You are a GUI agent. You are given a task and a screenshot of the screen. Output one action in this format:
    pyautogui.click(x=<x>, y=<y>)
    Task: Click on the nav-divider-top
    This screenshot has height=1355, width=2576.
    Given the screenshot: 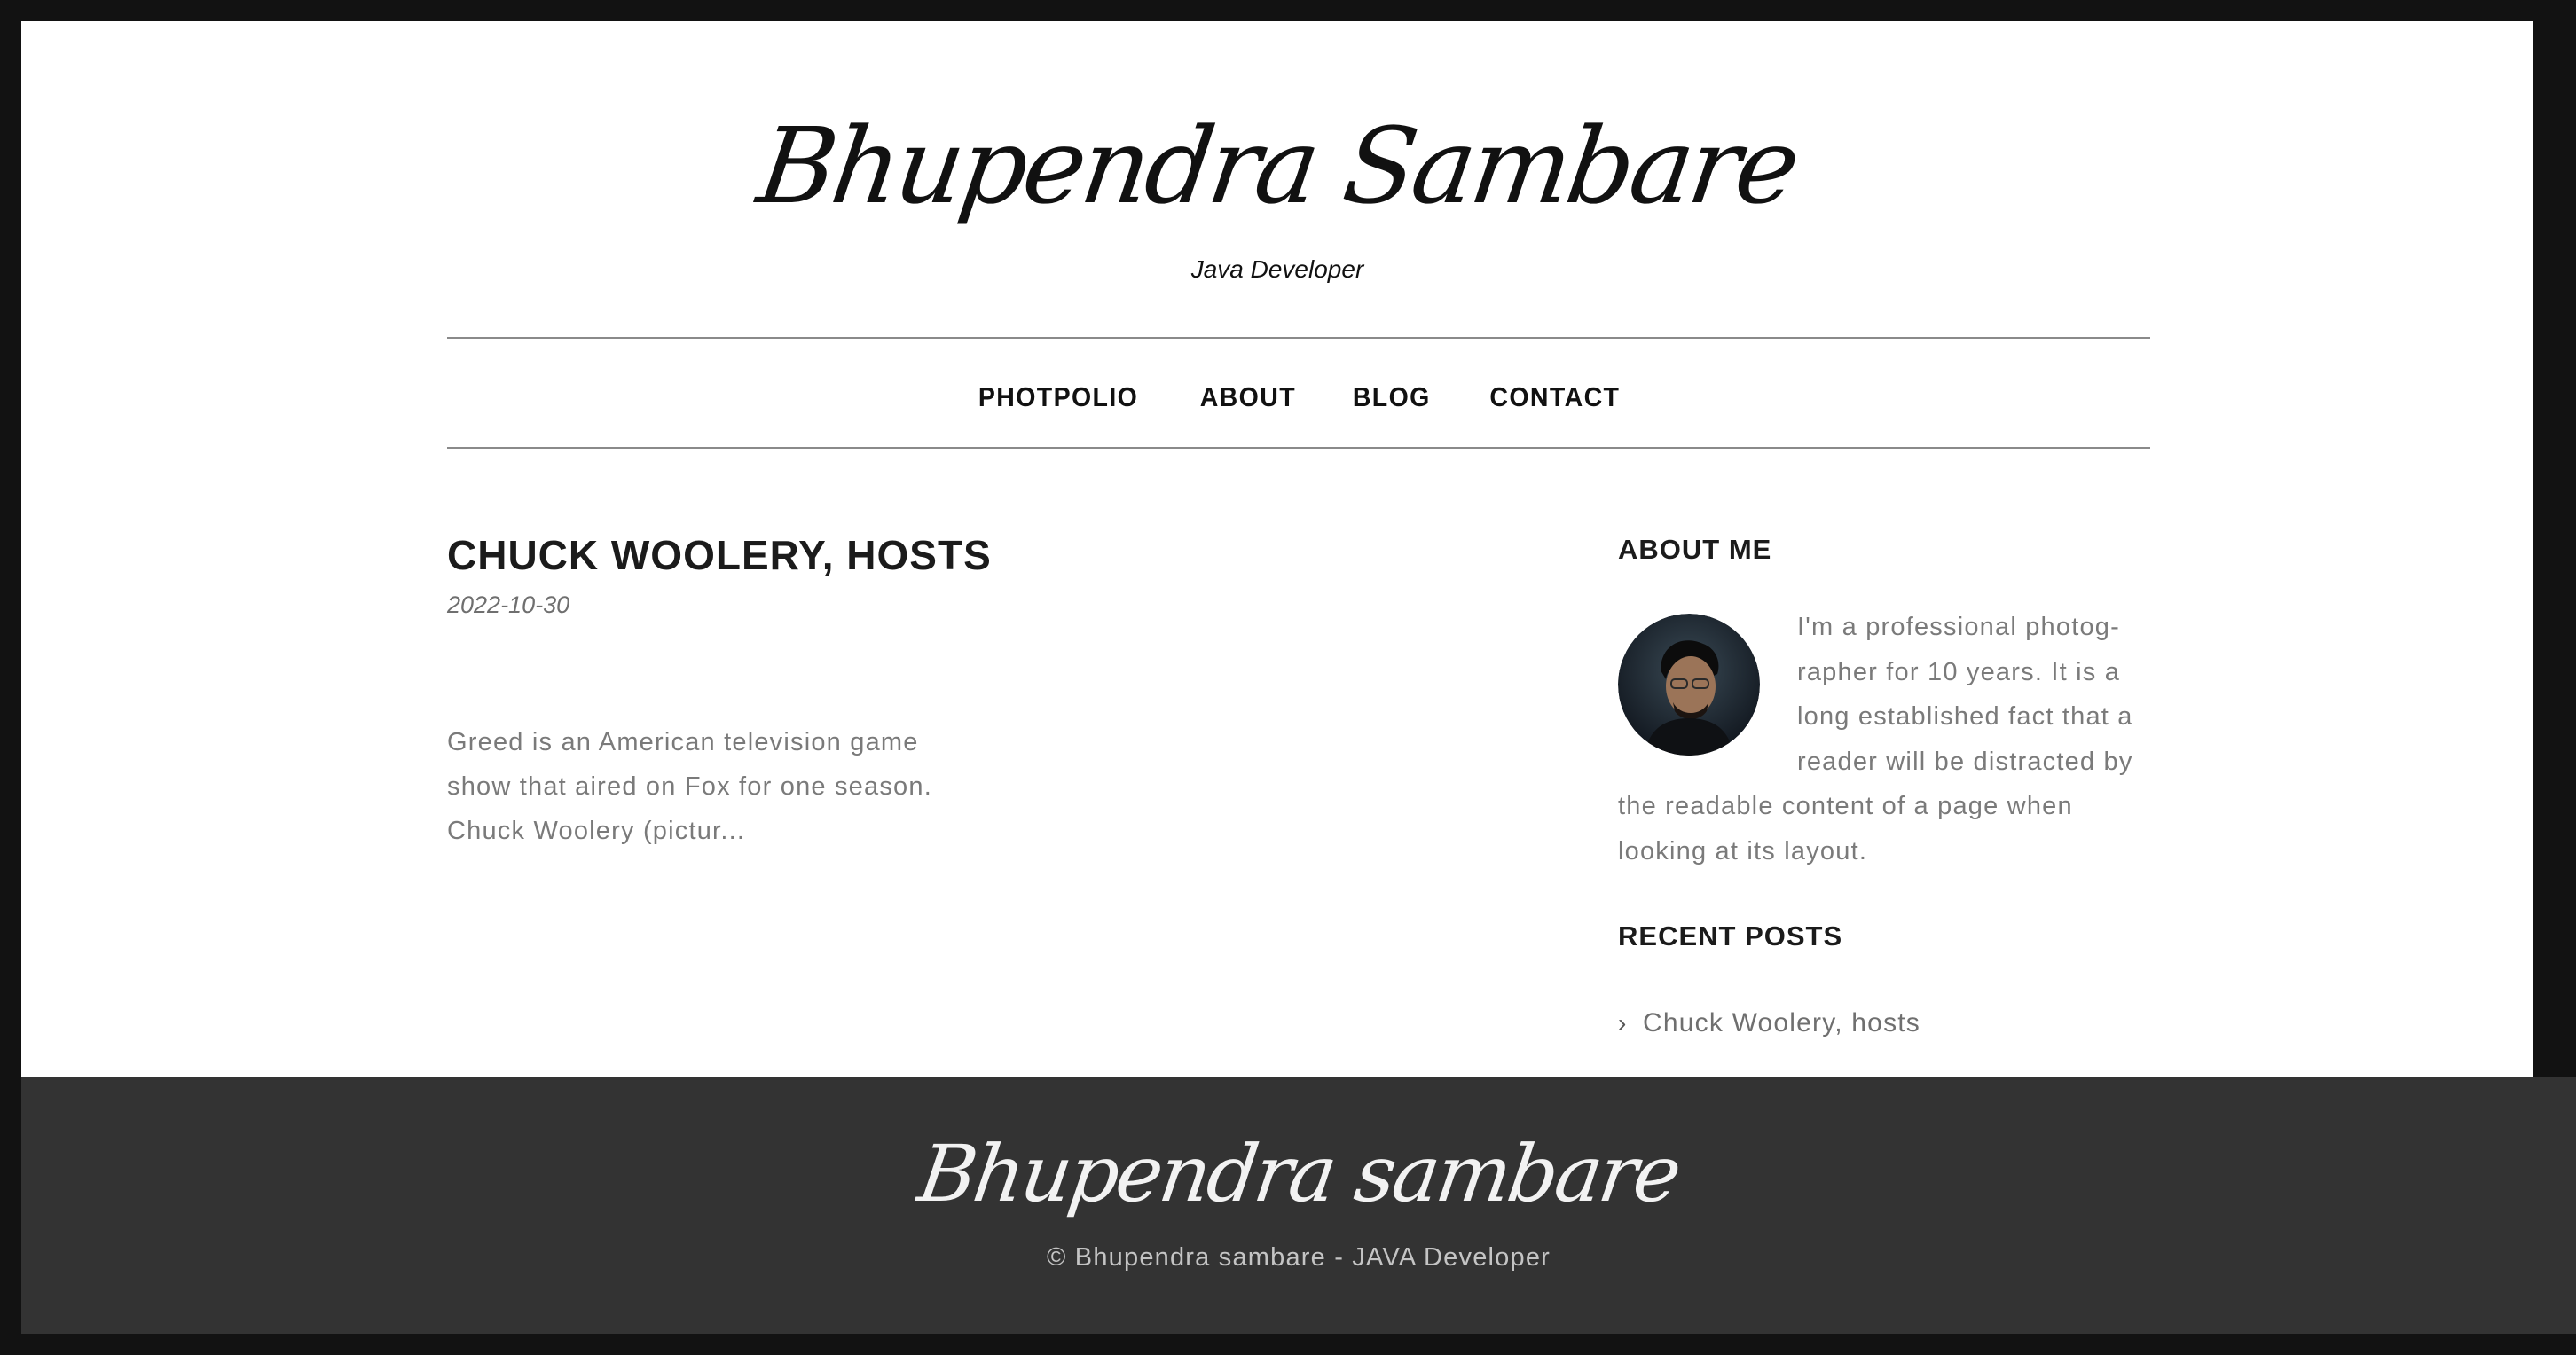 What is the action you would take?
    pyautogui.click(x=1298, y=338)
    